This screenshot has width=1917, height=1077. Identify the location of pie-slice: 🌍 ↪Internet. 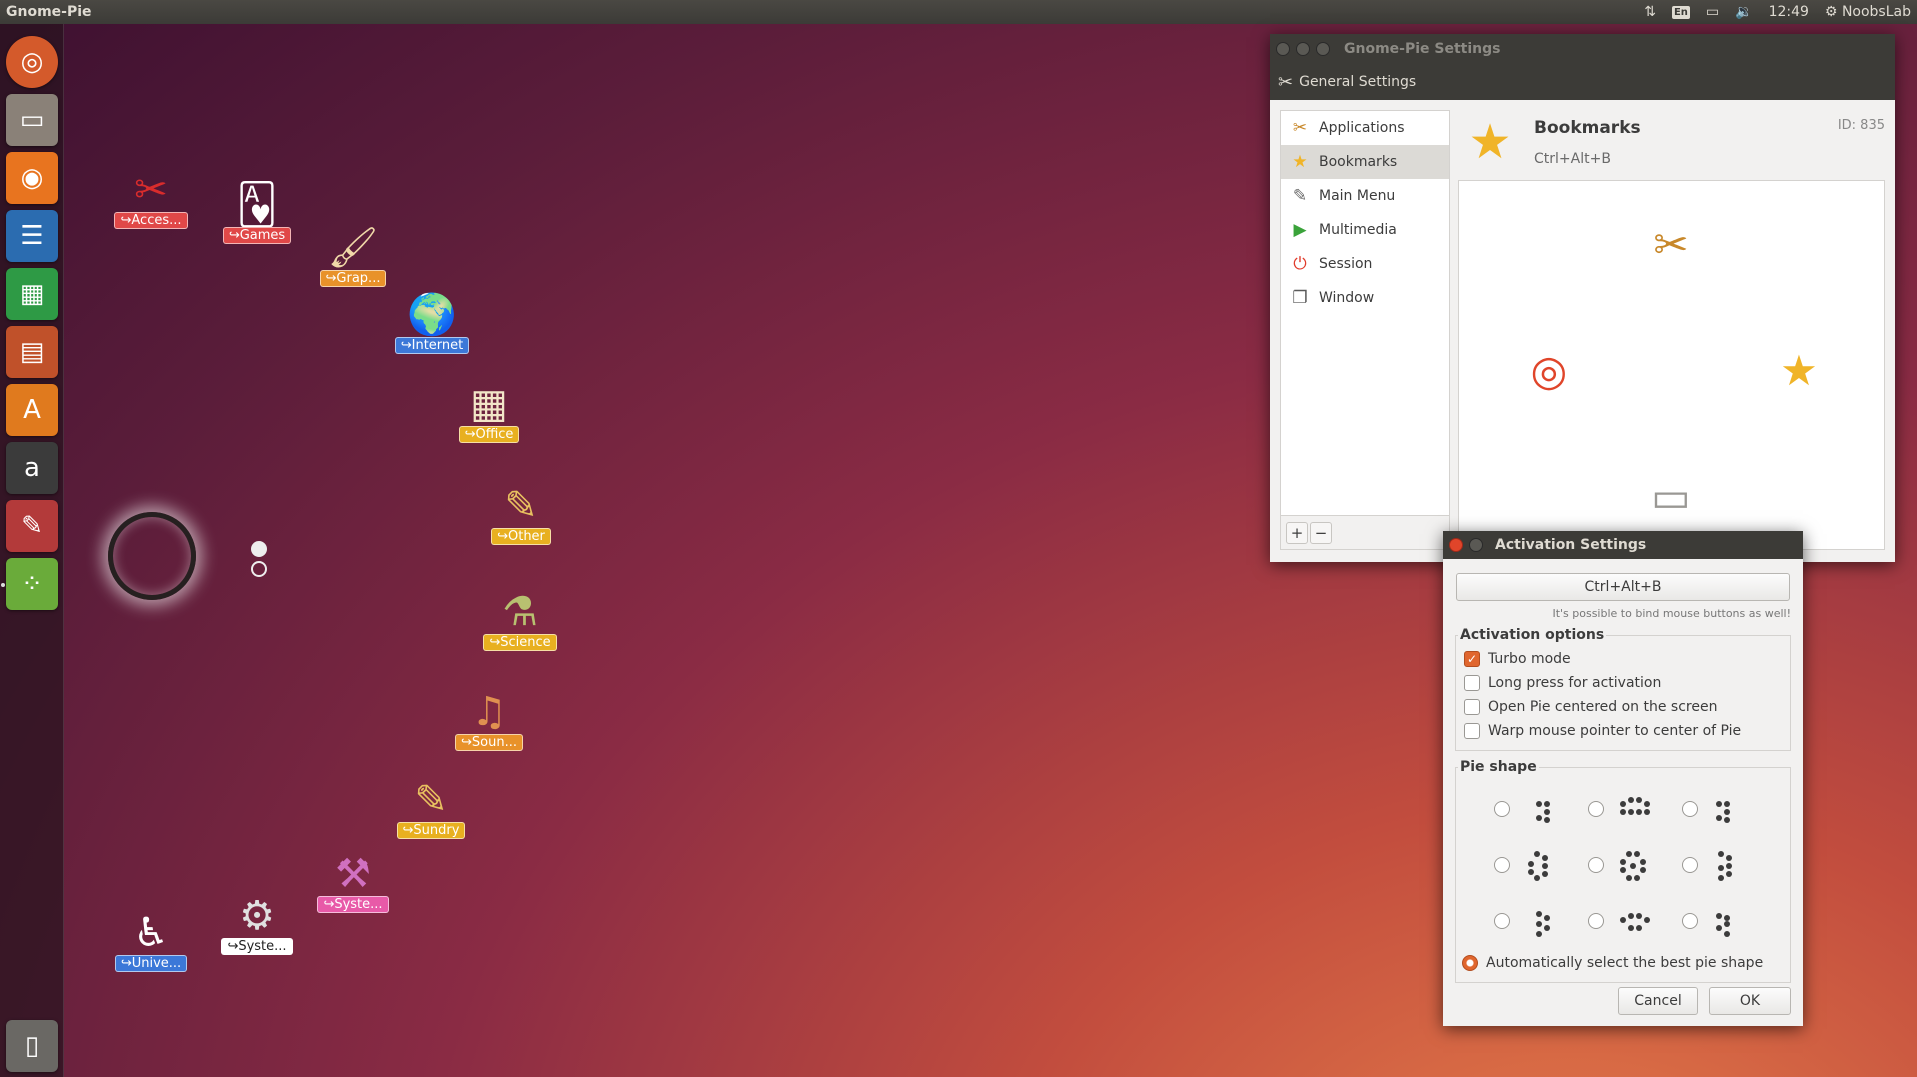
(432, 318).